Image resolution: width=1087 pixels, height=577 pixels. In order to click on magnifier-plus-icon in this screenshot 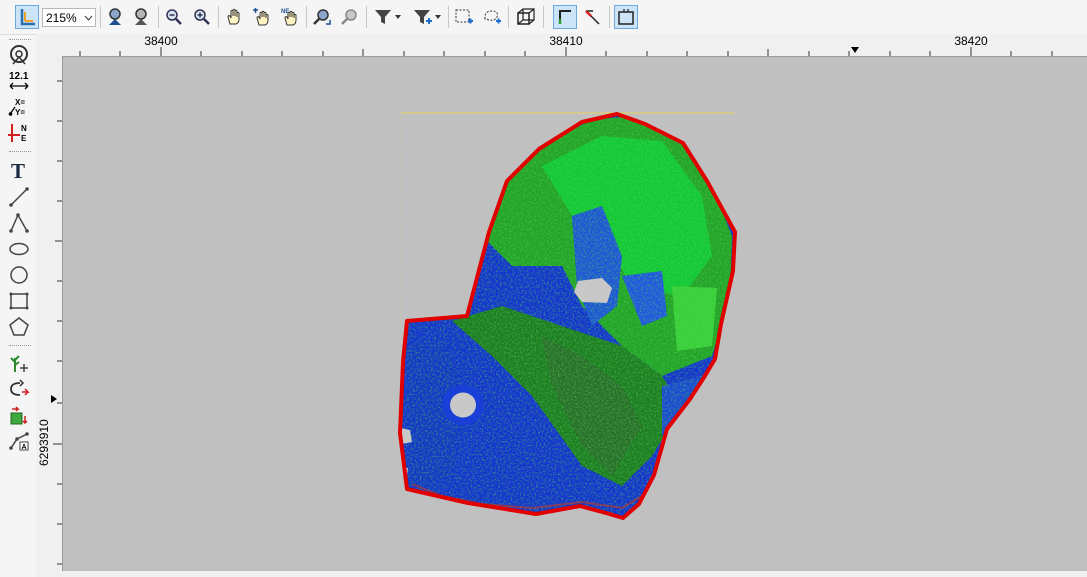, I will do `click(202, 17)`.